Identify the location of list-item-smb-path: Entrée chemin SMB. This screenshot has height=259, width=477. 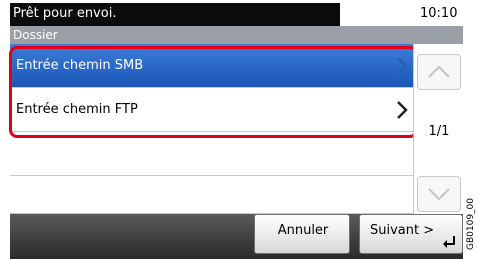
(211, 66).